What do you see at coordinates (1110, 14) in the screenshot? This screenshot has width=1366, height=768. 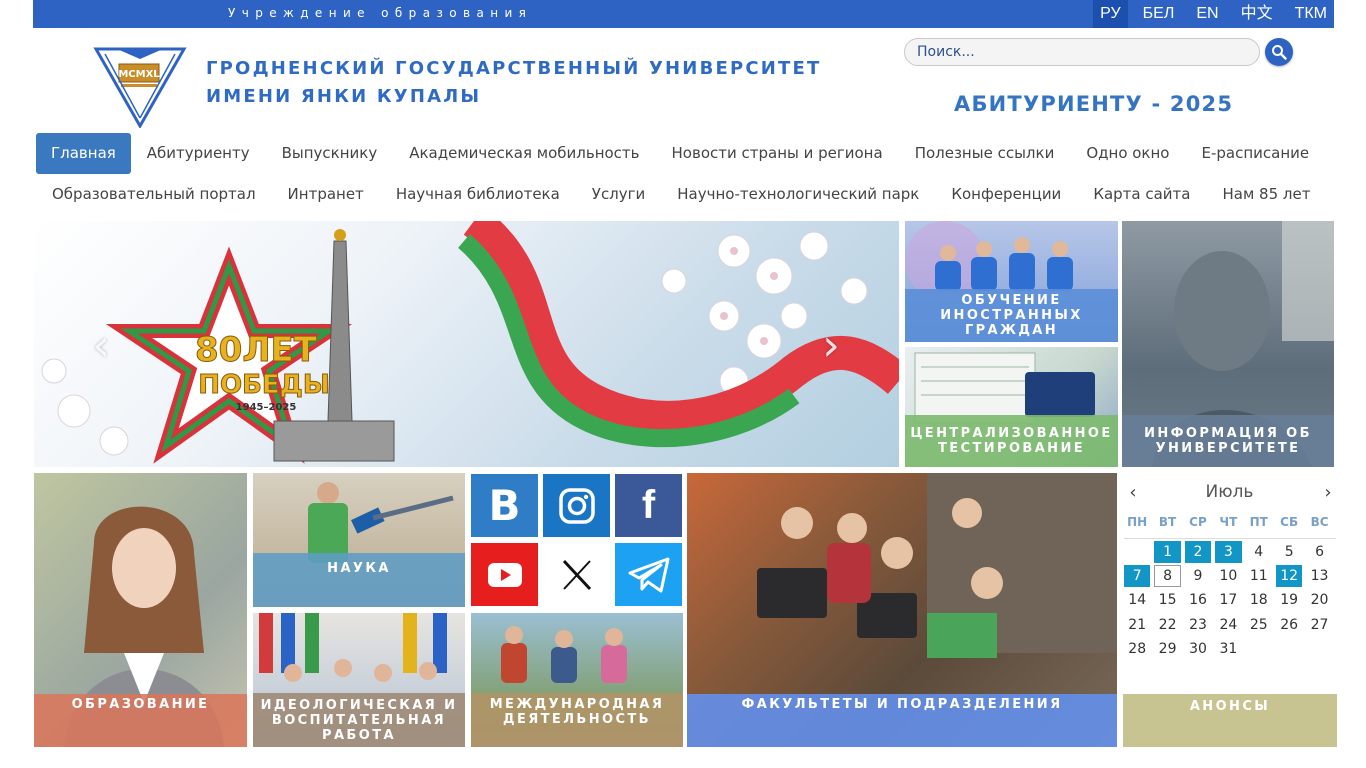 I see `lang-ru: РУ` at bounding box center [1110, 14].